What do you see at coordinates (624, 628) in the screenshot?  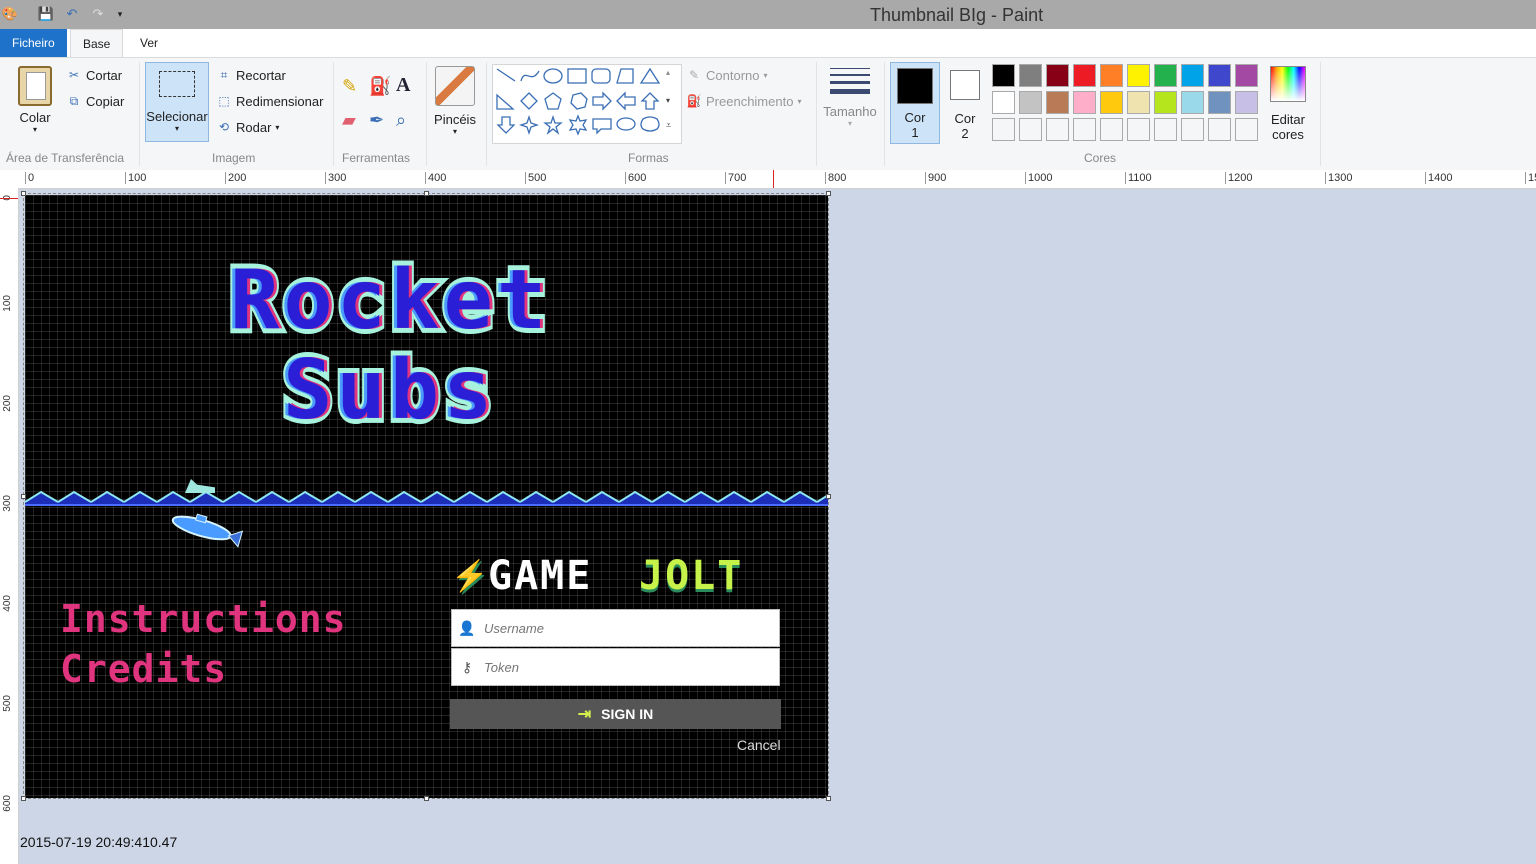 I see `username-input` at bounding box center [624, 628].